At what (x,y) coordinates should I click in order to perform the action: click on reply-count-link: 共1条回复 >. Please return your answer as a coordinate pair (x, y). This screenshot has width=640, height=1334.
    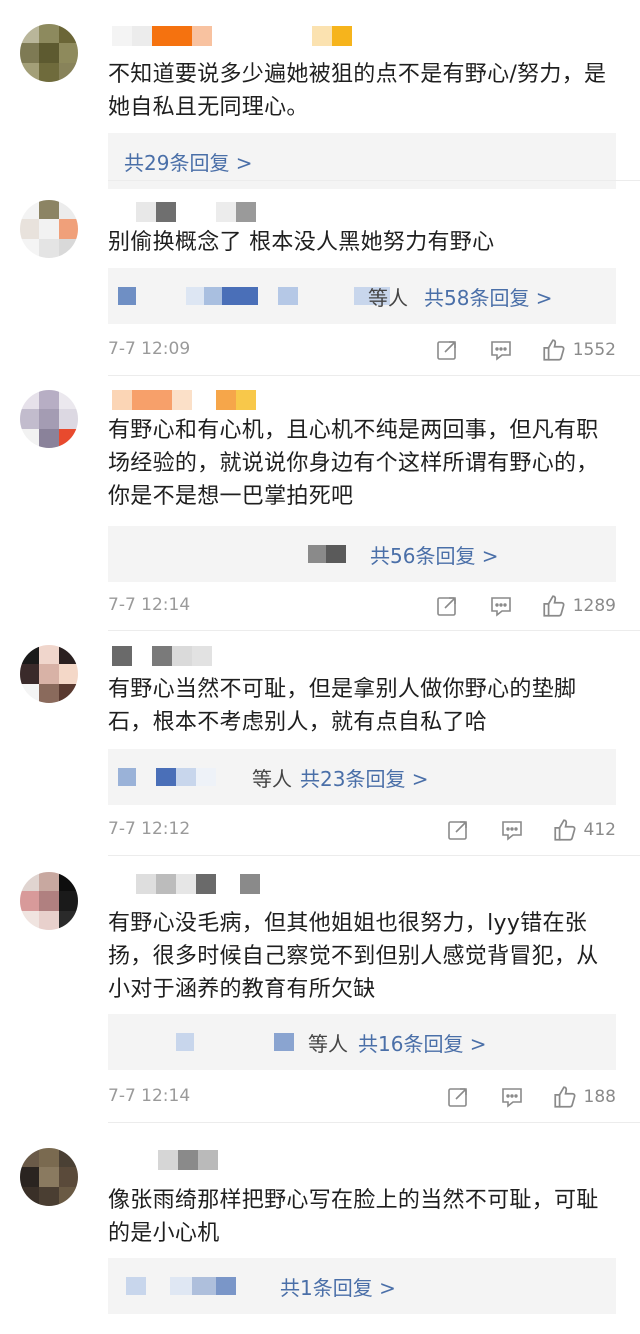
    Looking at the image, I should click on (338, 1286).